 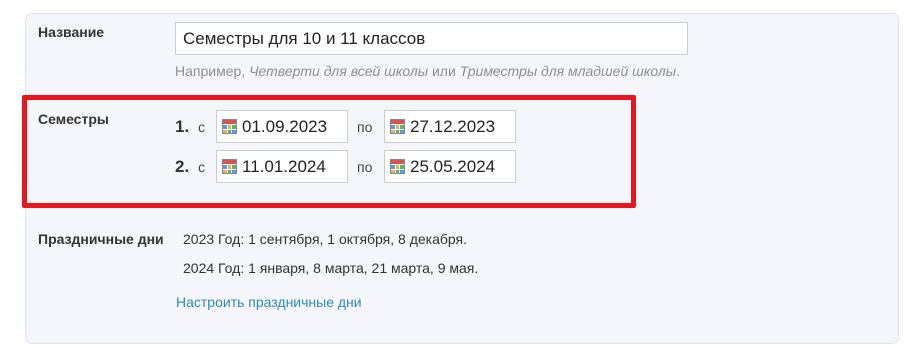 What do you see at coordinates (71, 32) in the screenshot?
I see `name-label: Название` at bounding box center [71, 32].